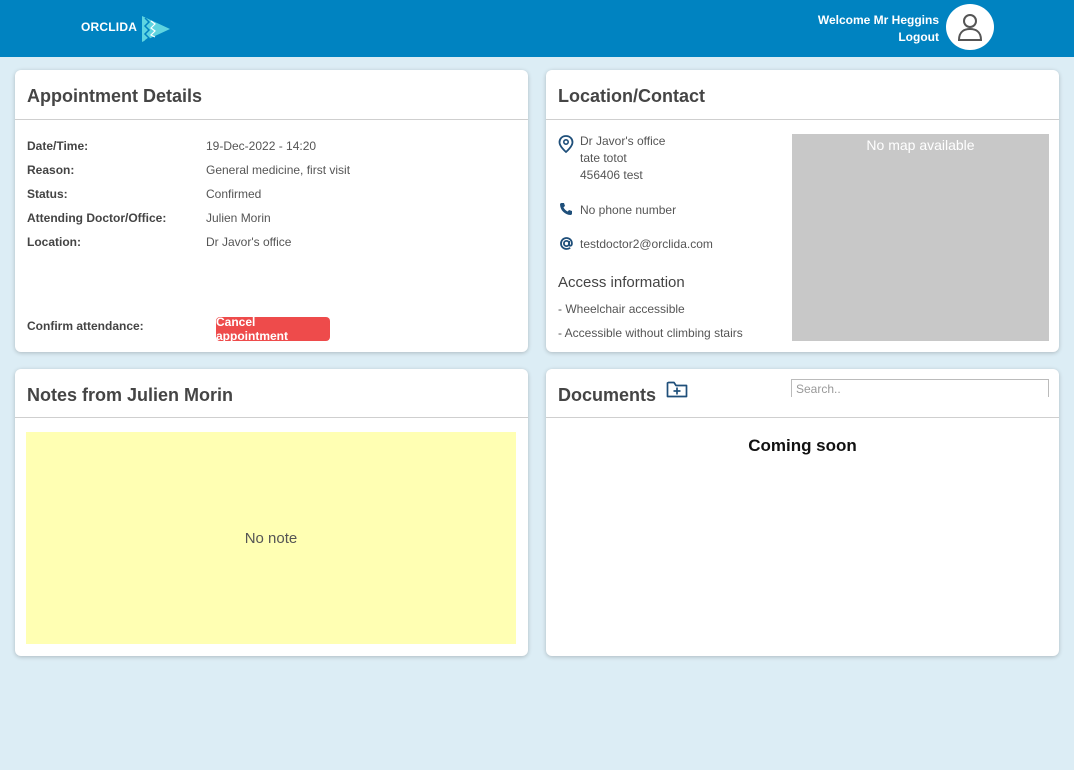 This screenshot has width=1074, height=770. What do you see at coordinates (234, 194) in the screenshot?
I see `detail-value: Confirmed` at bounding box center [234, 194].